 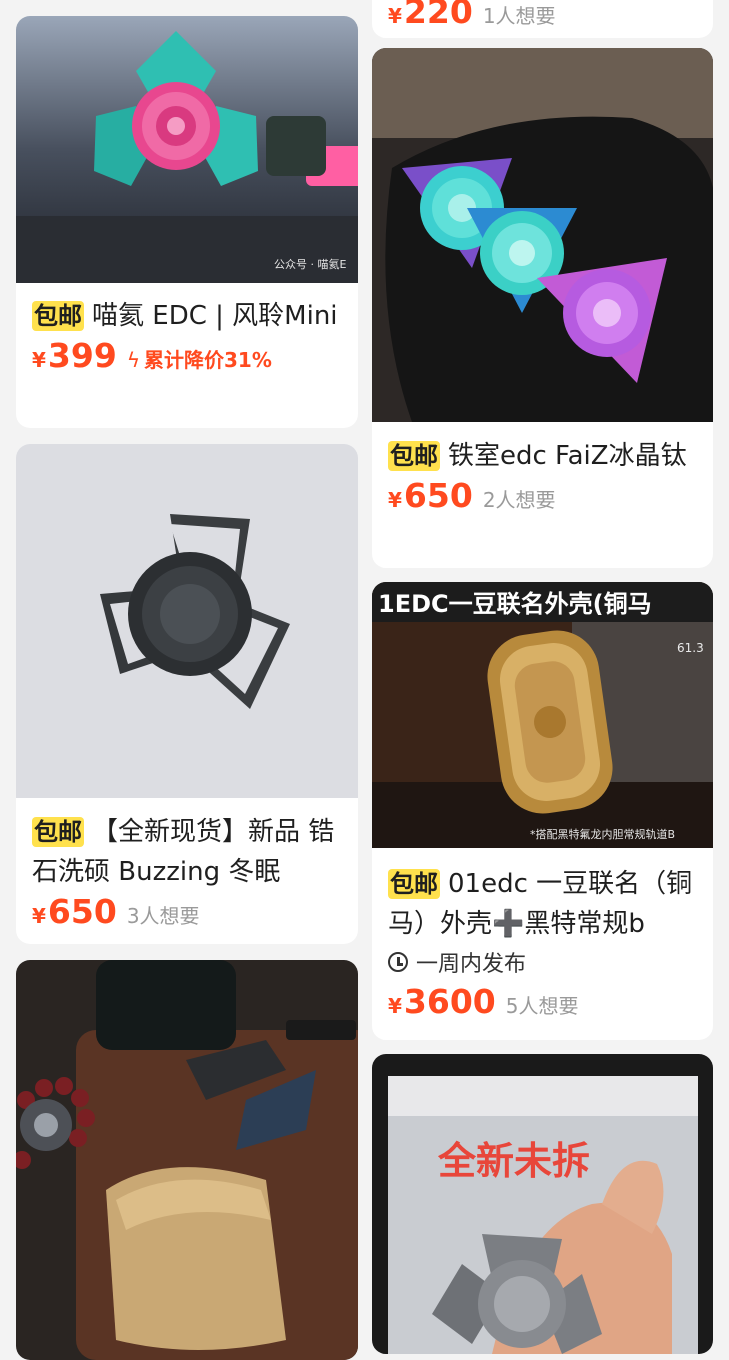 What do you see at coordinates (542, 904) in the screenshot?
I see `product-title: 包邮 01edc 一豆联名（铜马）外壳➕黑特常规b` at bounding box center [542, 904].